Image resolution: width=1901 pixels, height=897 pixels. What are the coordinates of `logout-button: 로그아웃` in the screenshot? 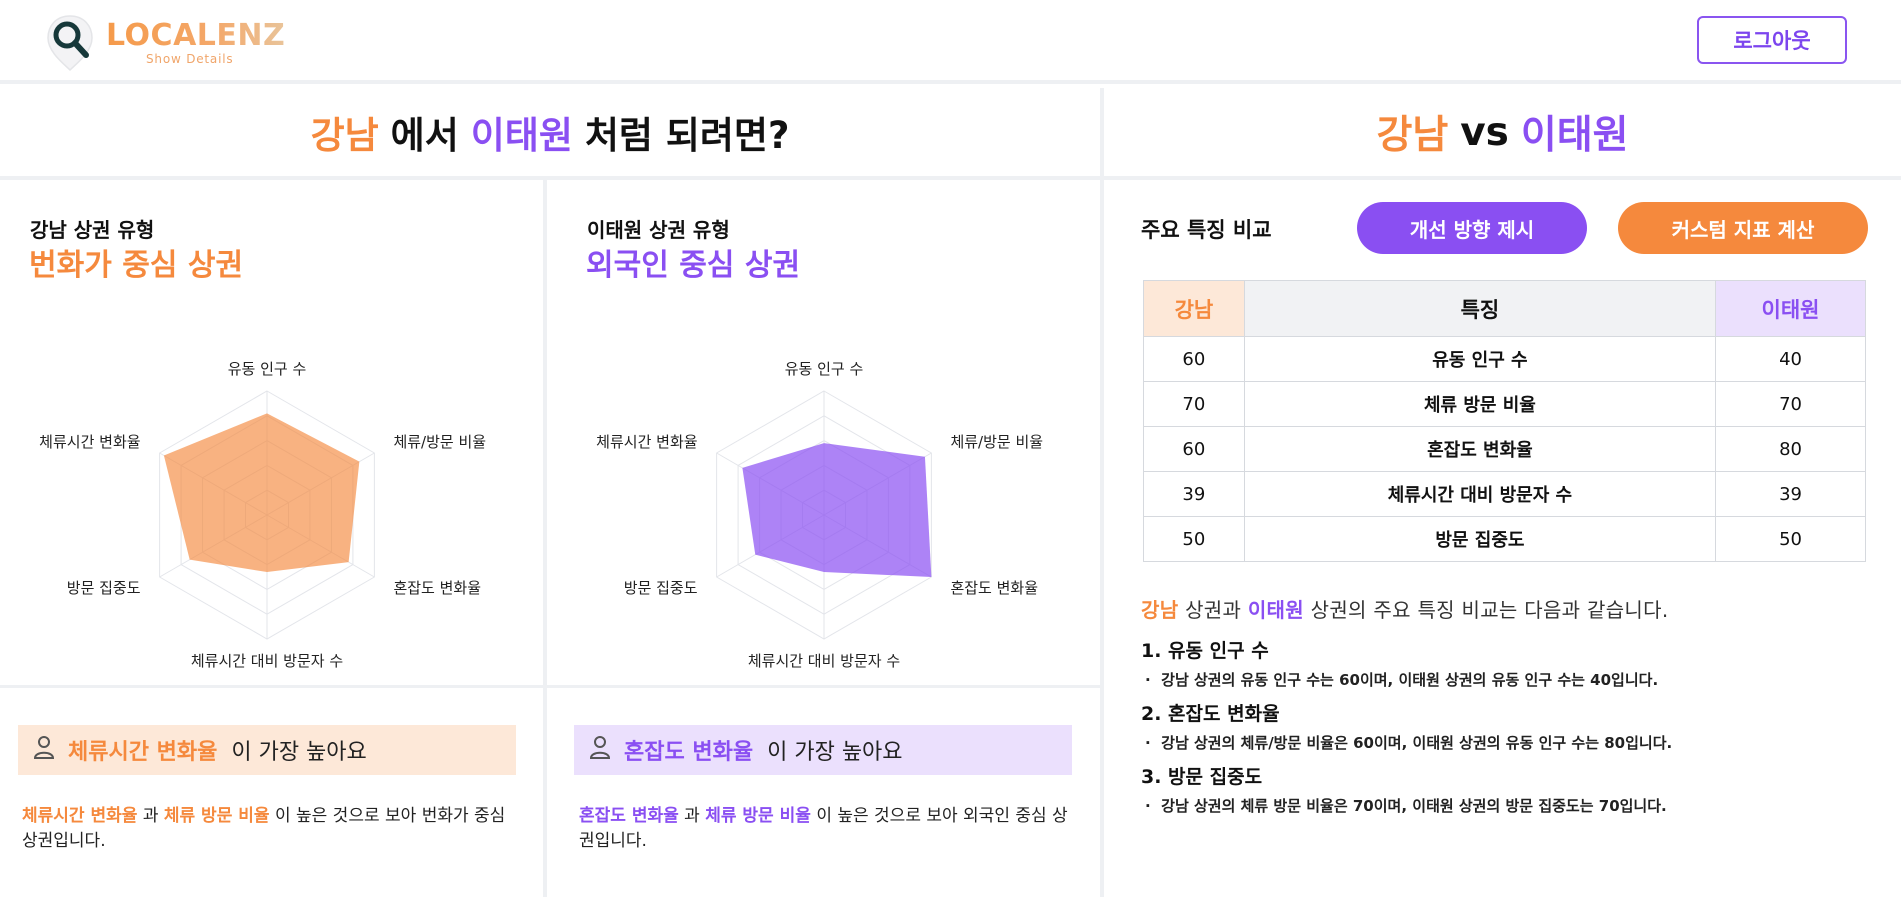 It's located at (1772, 40).